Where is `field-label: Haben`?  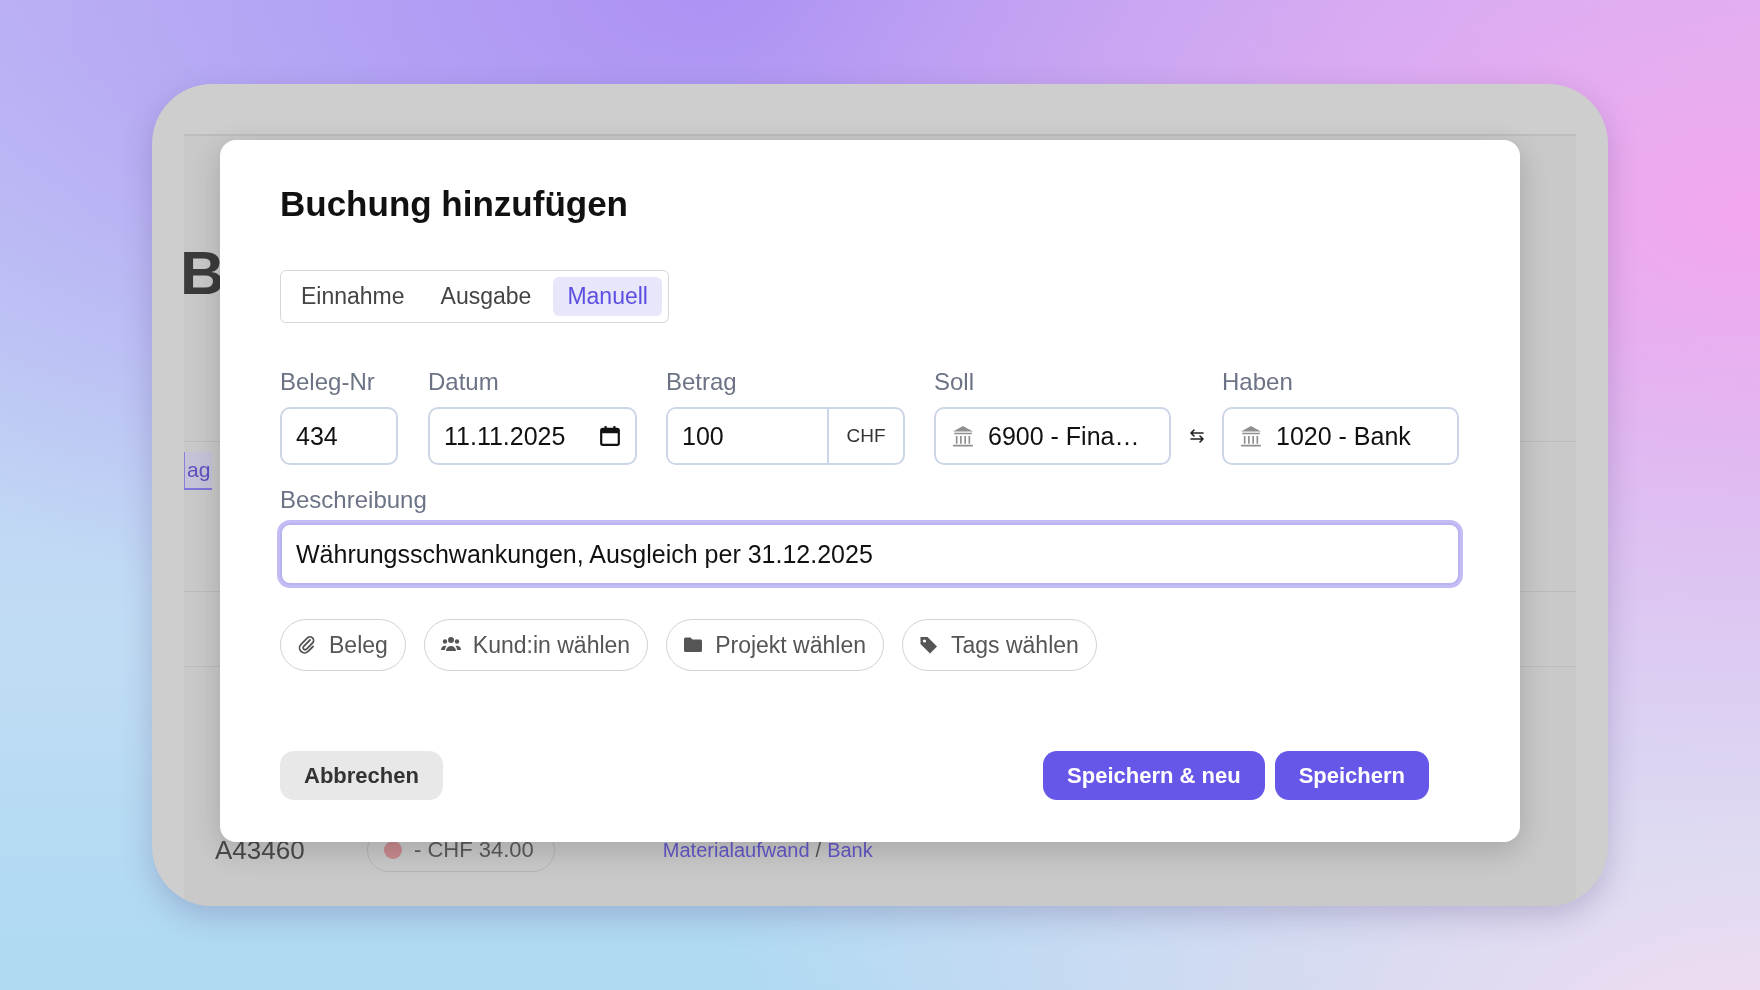
field-label: Haben is located at coordinates (1258, 382).